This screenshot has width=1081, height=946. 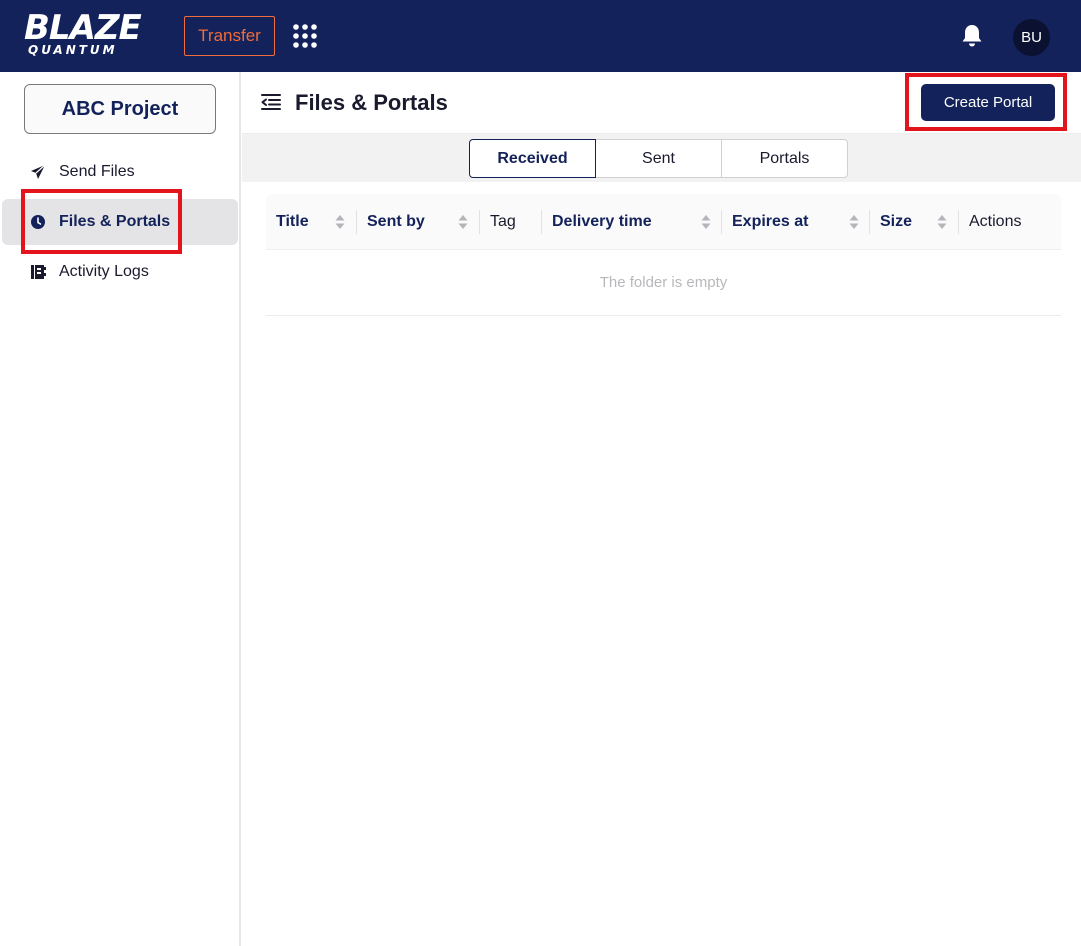 What do you see at coordinates (540, 36) in the screenshot?
I see `top-bar: BLAZE QUANTUM Transfer BU` at bounding box center [540, 36].